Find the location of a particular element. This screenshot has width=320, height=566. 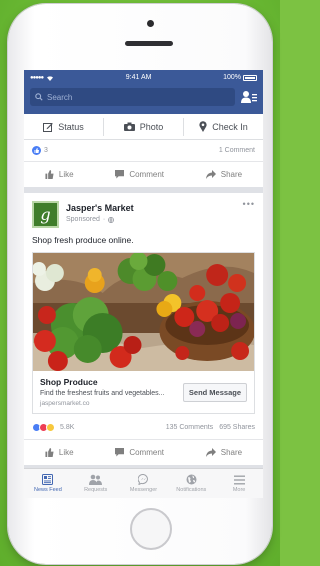

composer-bar: Status Photo Check In is located at coordinates (143, 127).